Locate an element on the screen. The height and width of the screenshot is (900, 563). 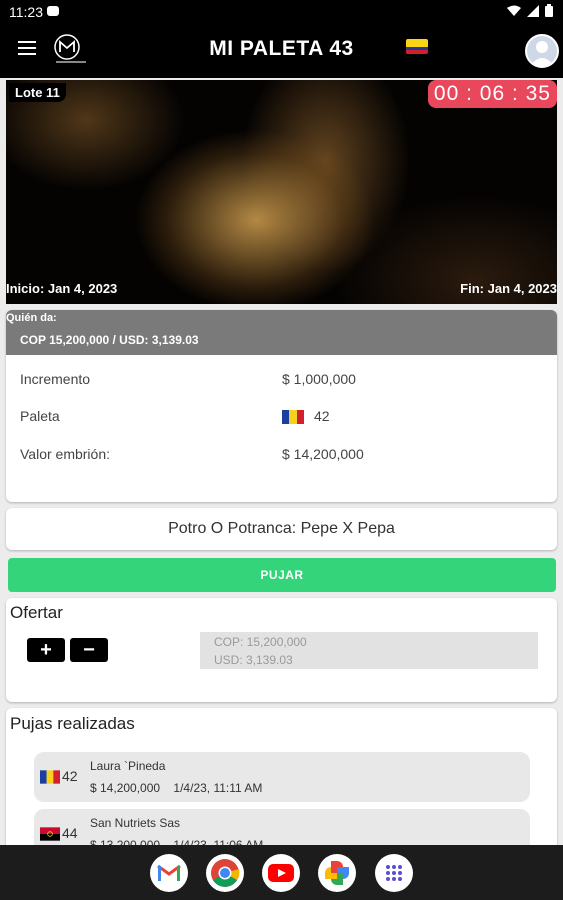
youtube-icon is located at coordinates (281, 873).